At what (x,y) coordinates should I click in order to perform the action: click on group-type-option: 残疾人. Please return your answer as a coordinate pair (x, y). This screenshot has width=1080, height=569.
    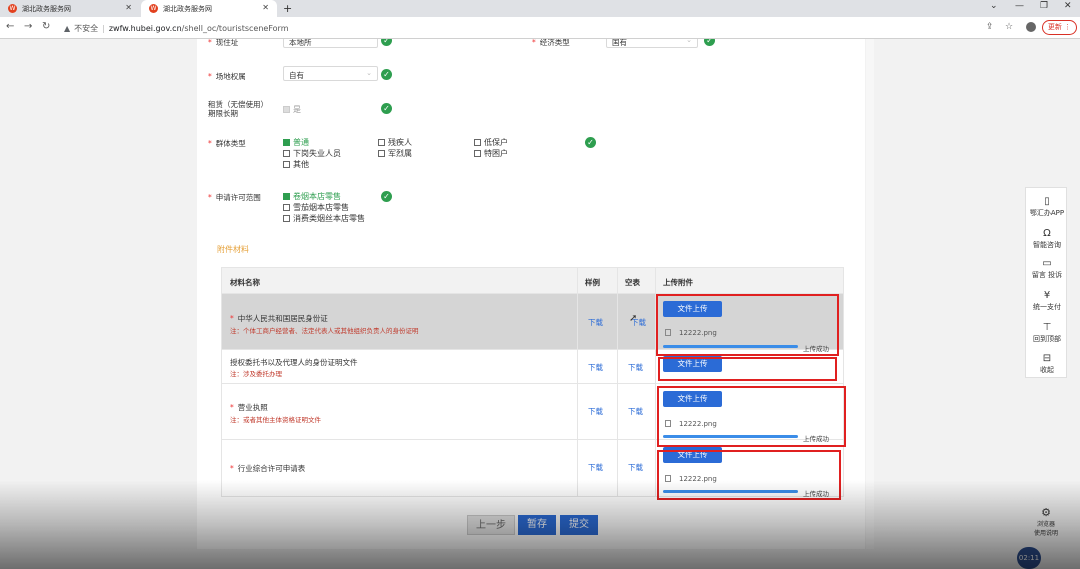
    Looking at the image, I should click on (395, 142).